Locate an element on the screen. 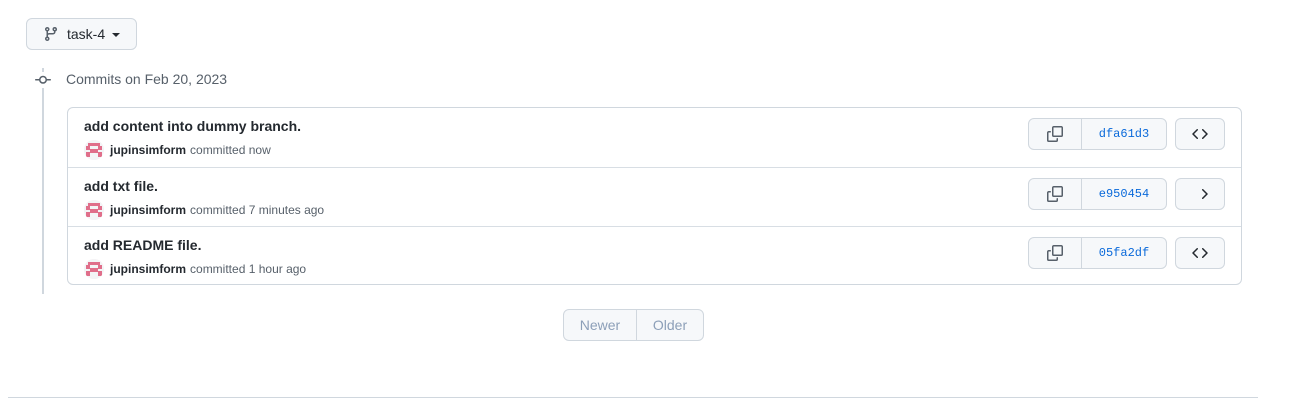  commit-meta: jupinsimform committed 7 minutes ago is located at coordinates (204, 210).